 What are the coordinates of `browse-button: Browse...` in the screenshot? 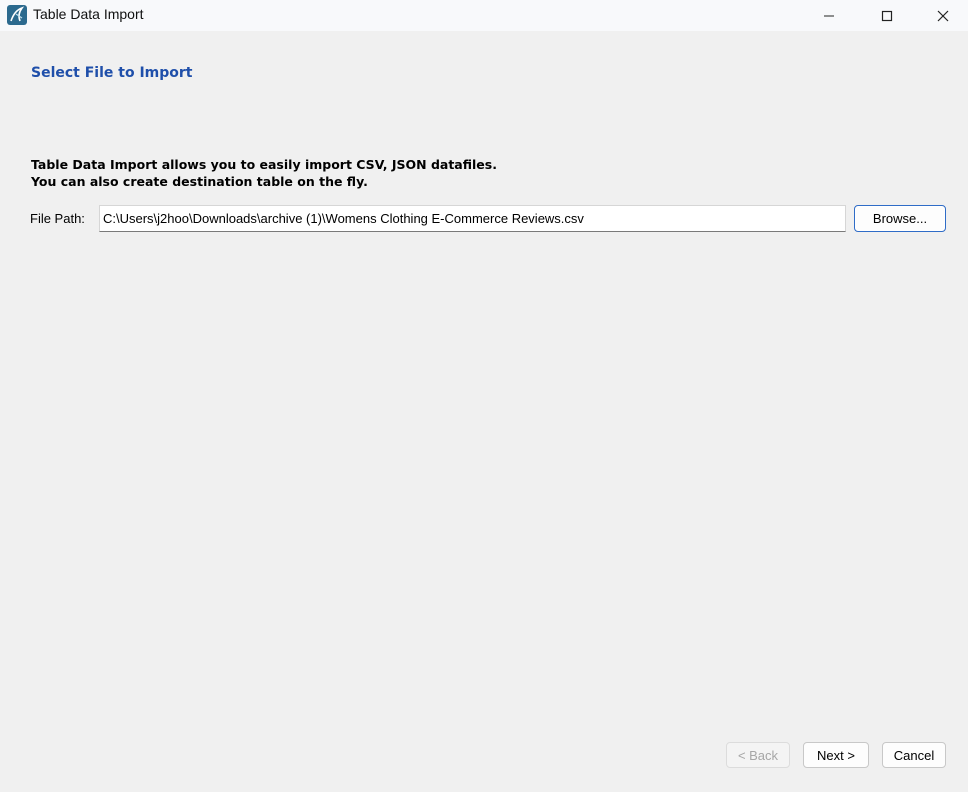 It's located at (900, 218).